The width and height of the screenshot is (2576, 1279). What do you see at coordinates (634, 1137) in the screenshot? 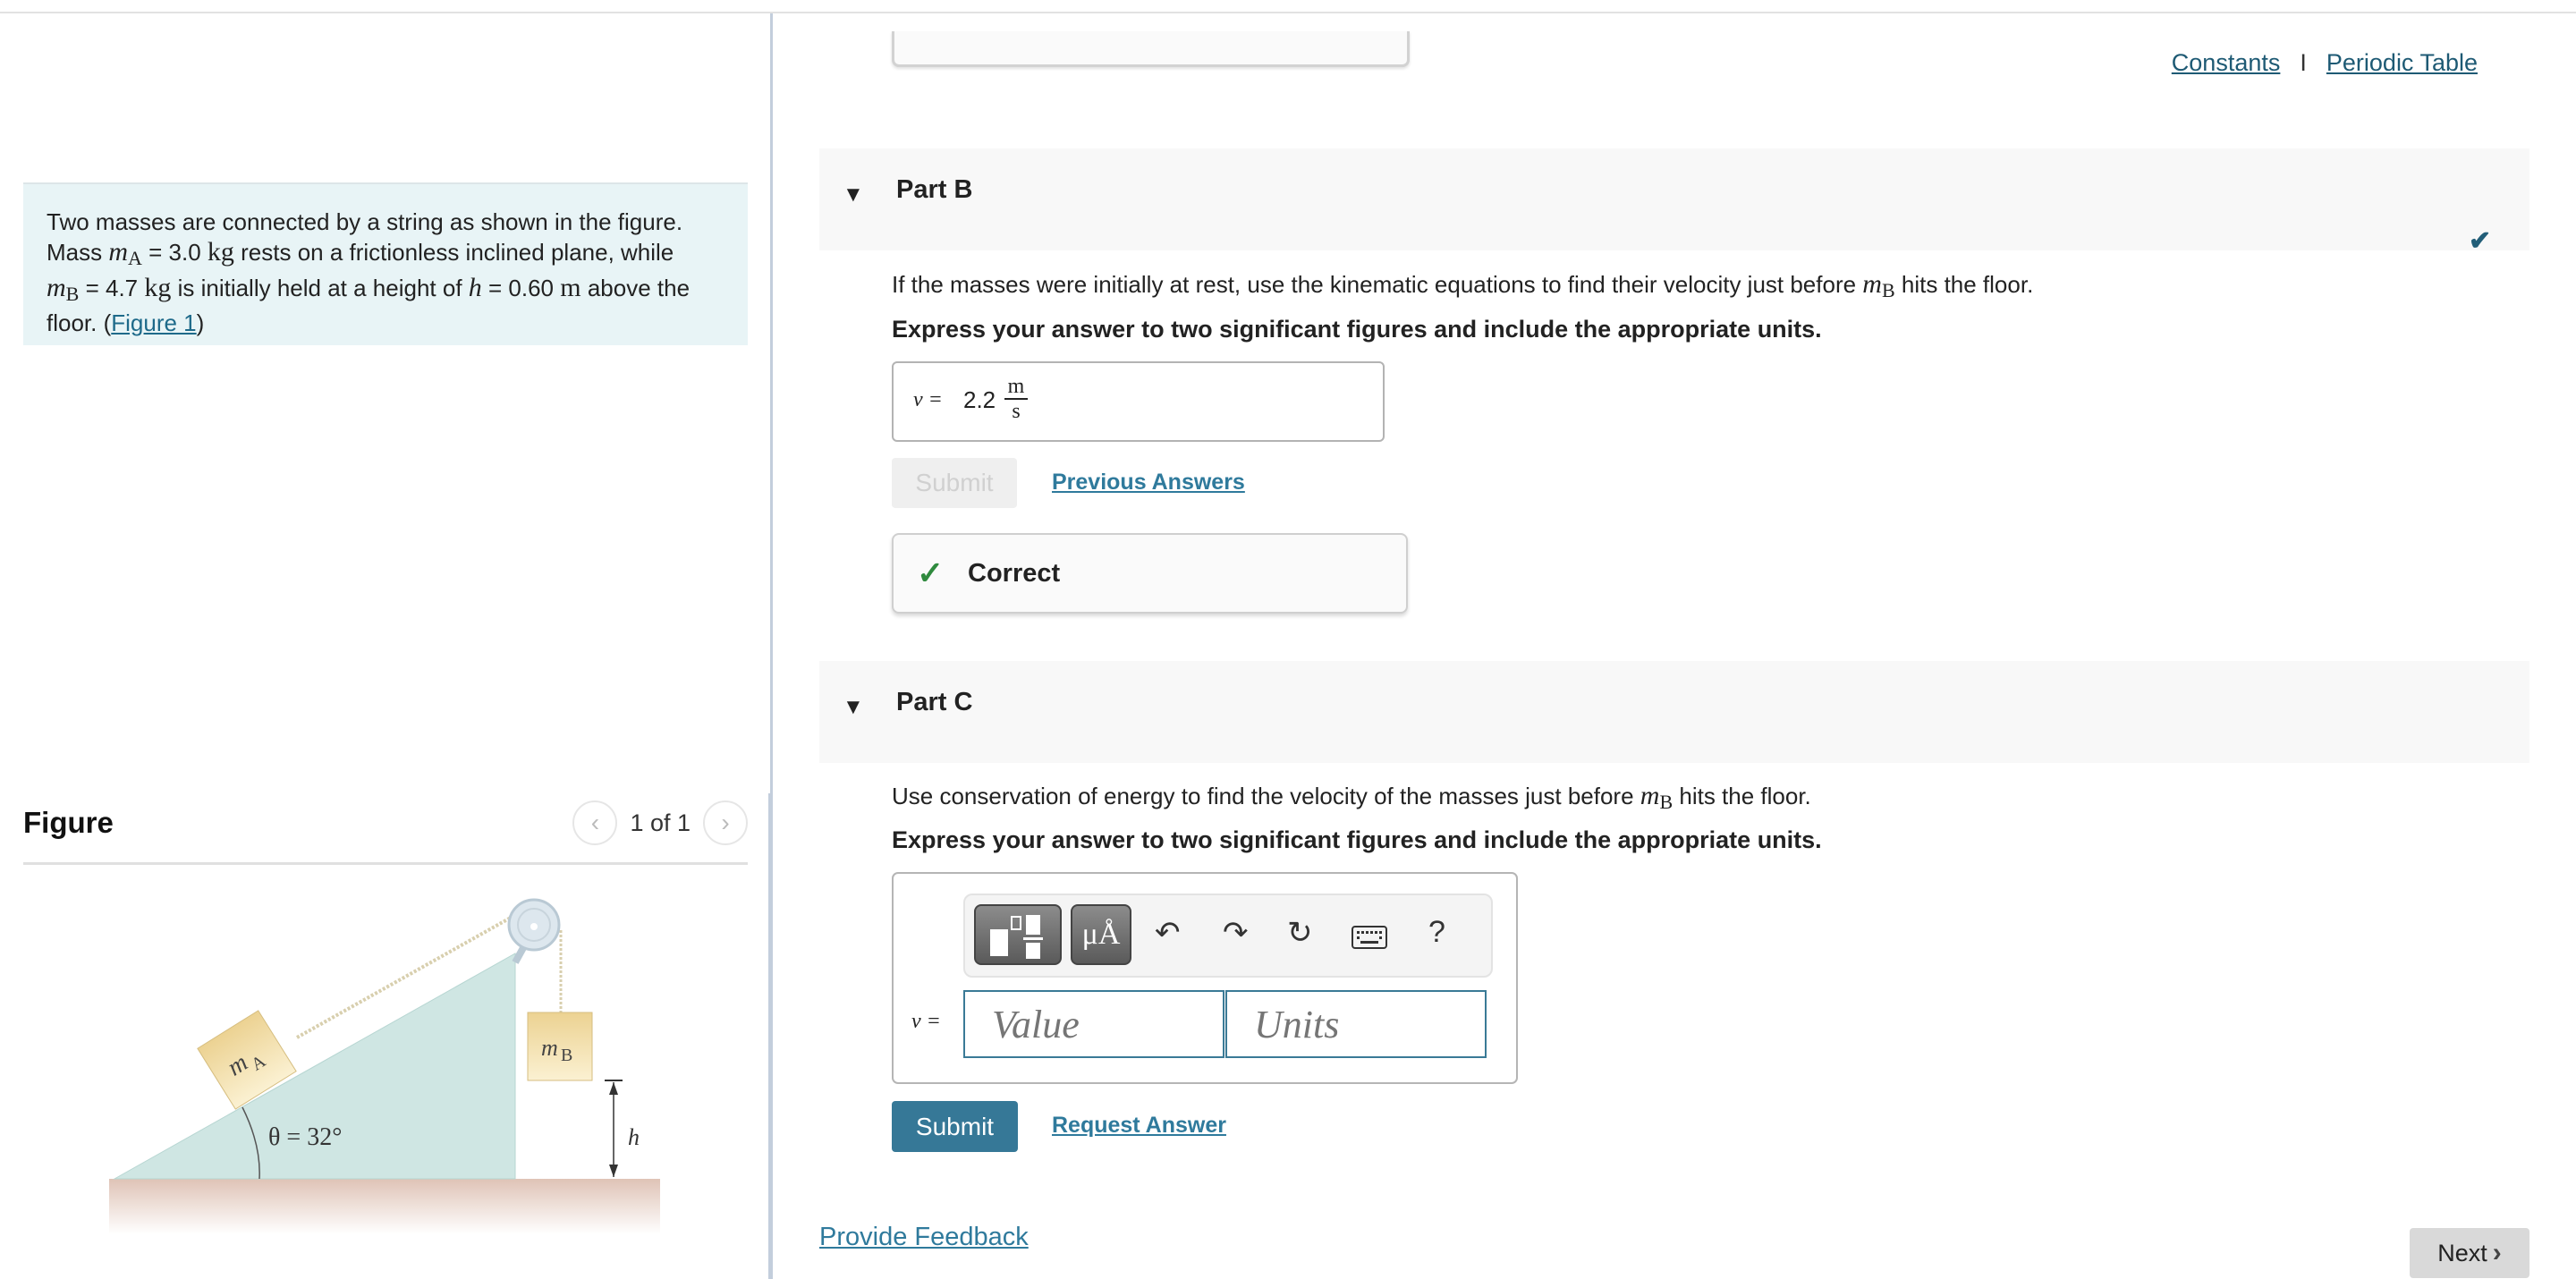
I see `svg-text: h` at bounding box center [634, 1137].